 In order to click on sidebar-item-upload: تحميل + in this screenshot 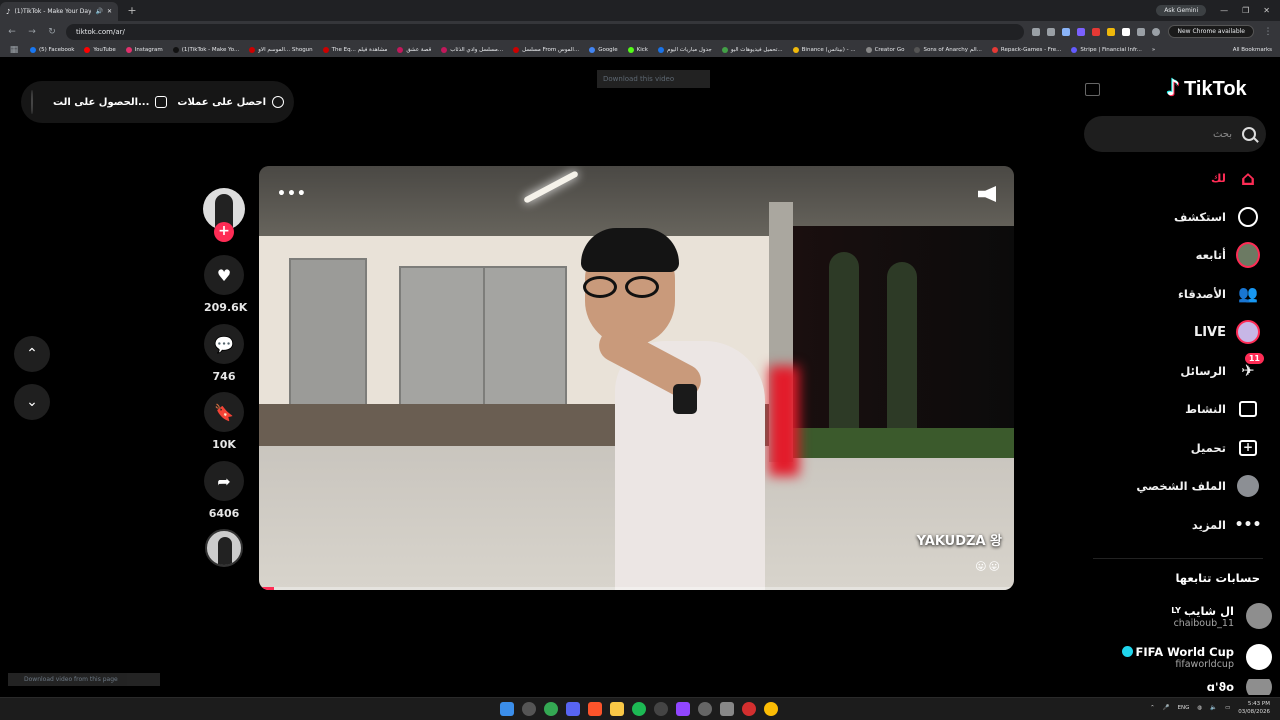, I will do `click(1175, 448)`.